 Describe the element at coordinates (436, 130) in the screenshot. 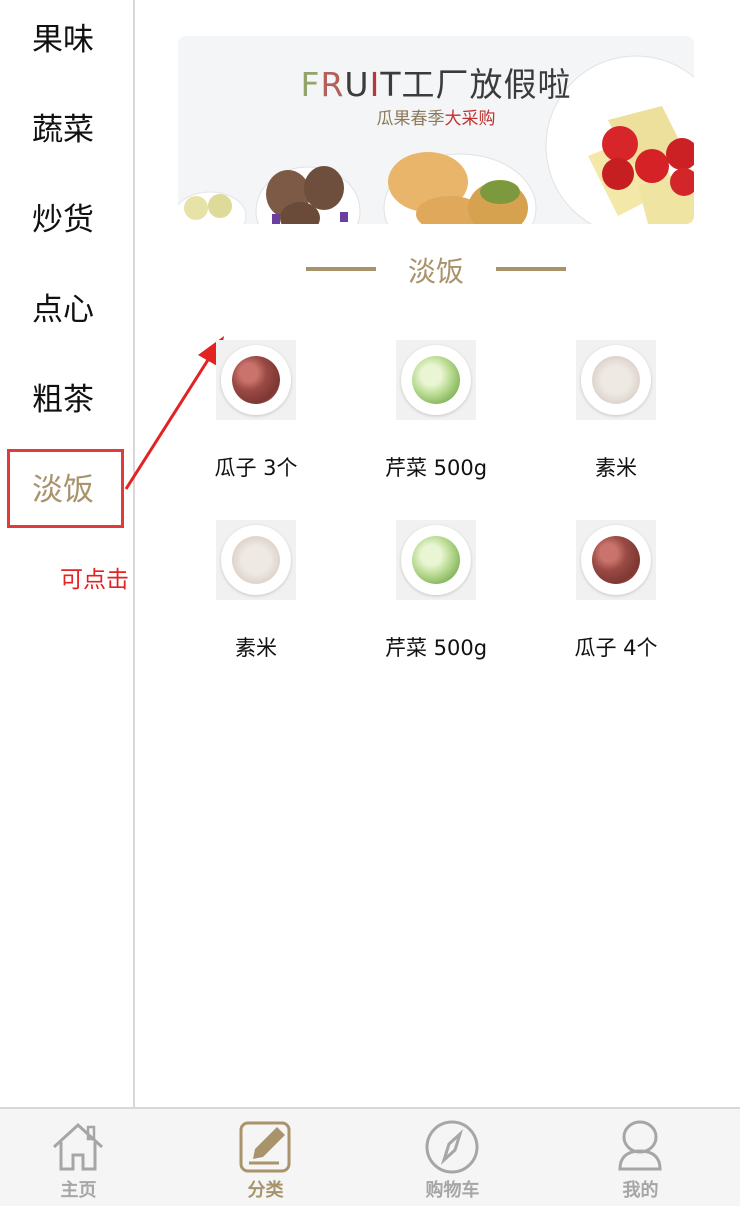

I see `promo-banner: FRUIT工厂放假啦 瓜果春季大采购` at that location.